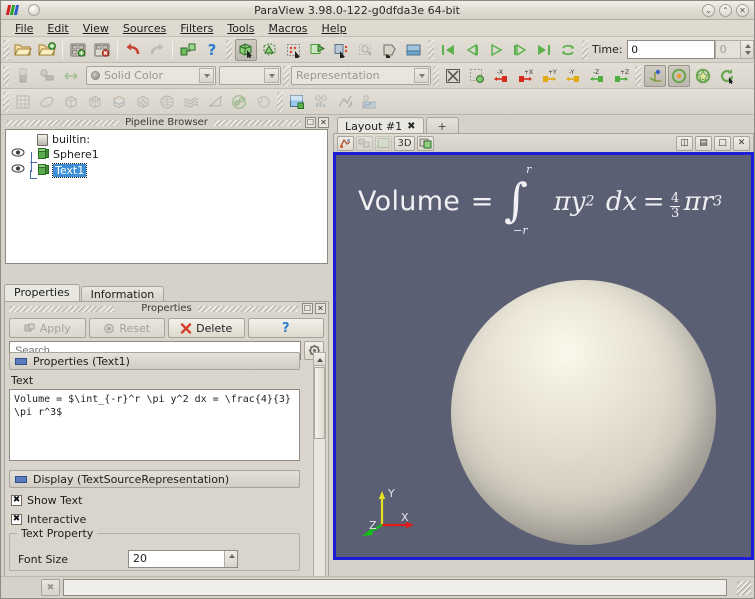 The width and height of the screenshot is (755, 599). I want to click on text1-visibility-eye-icon, so click(17, 170).